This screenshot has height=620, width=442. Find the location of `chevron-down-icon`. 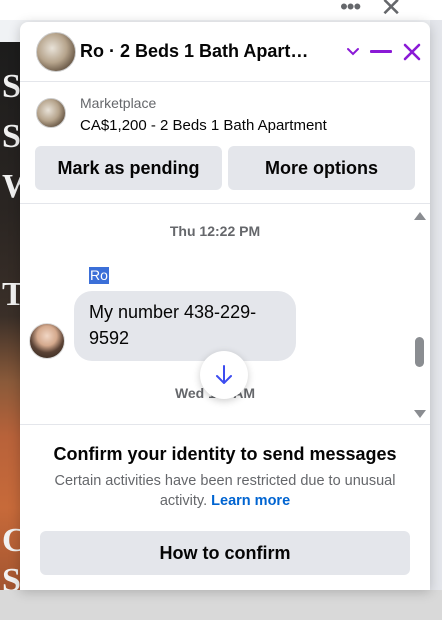

chevron-down-icon is located at coordinates (353, 52).